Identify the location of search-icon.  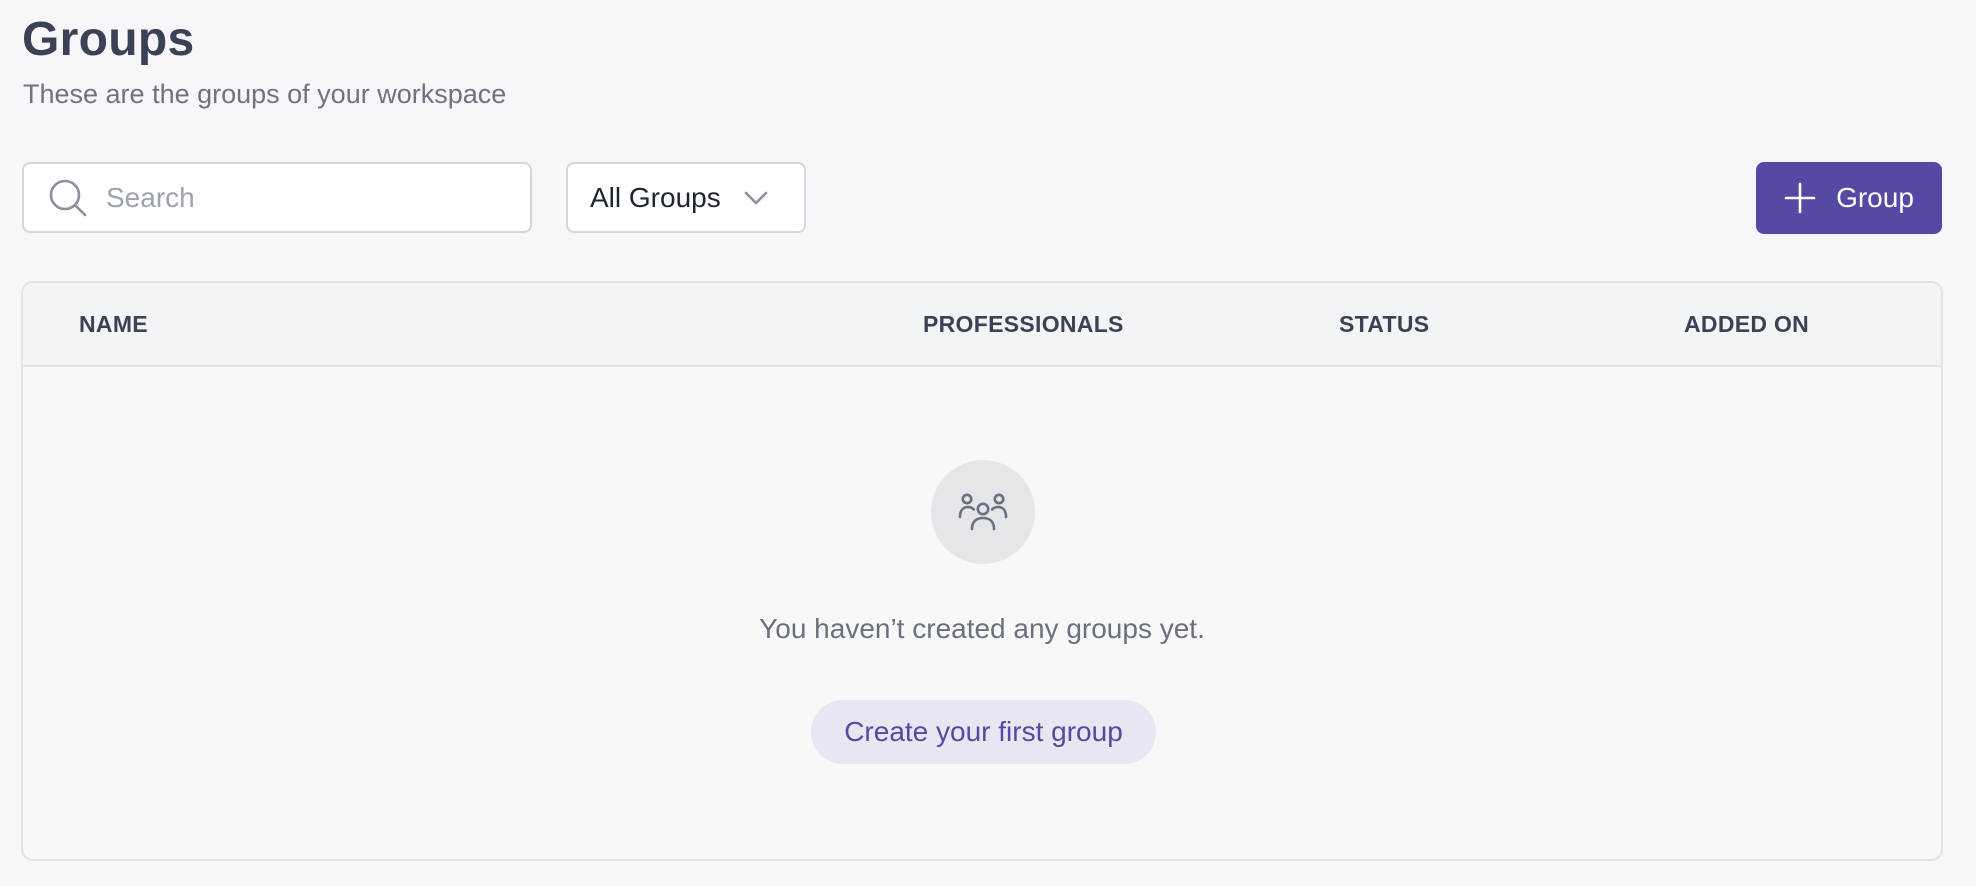
(68, 198).